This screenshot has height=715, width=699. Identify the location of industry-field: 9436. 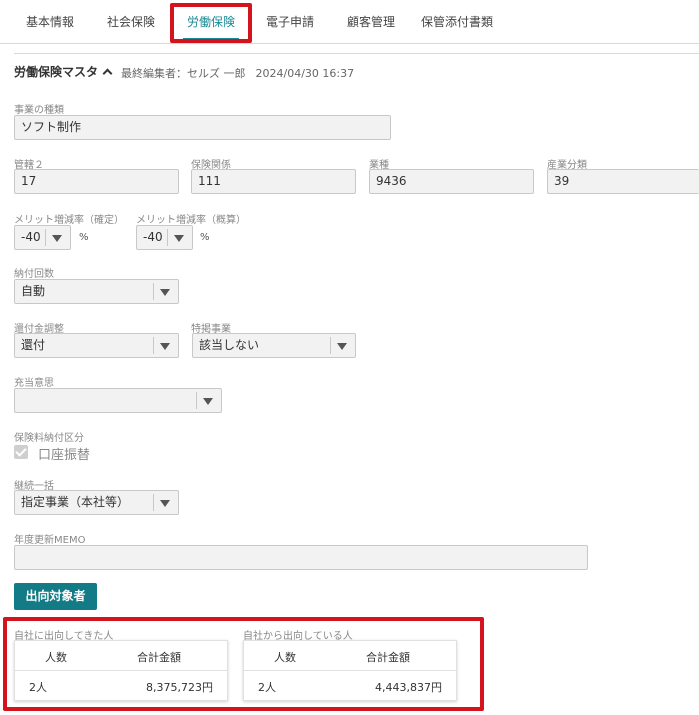
(451, 181).